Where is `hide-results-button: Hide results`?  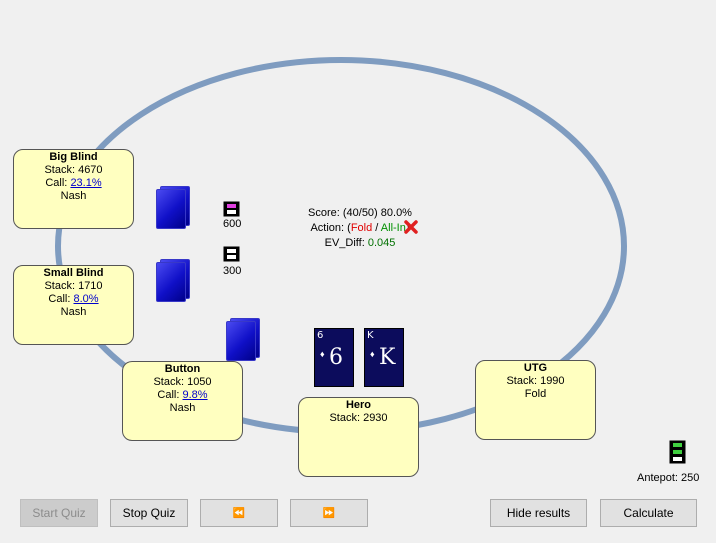 hide-results-button: Hide results is located at coordinates (538, 513).